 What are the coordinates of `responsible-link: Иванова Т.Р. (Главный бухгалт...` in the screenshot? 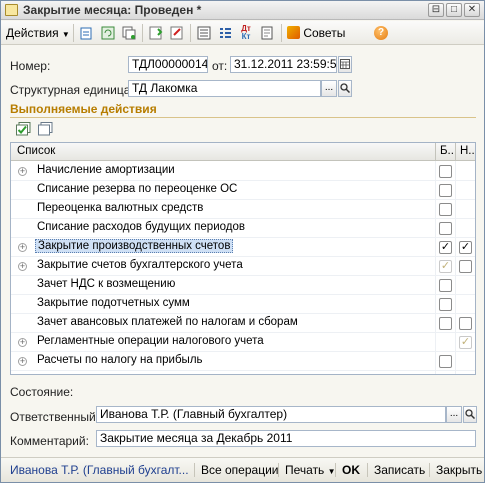 It's located at (99, 470).